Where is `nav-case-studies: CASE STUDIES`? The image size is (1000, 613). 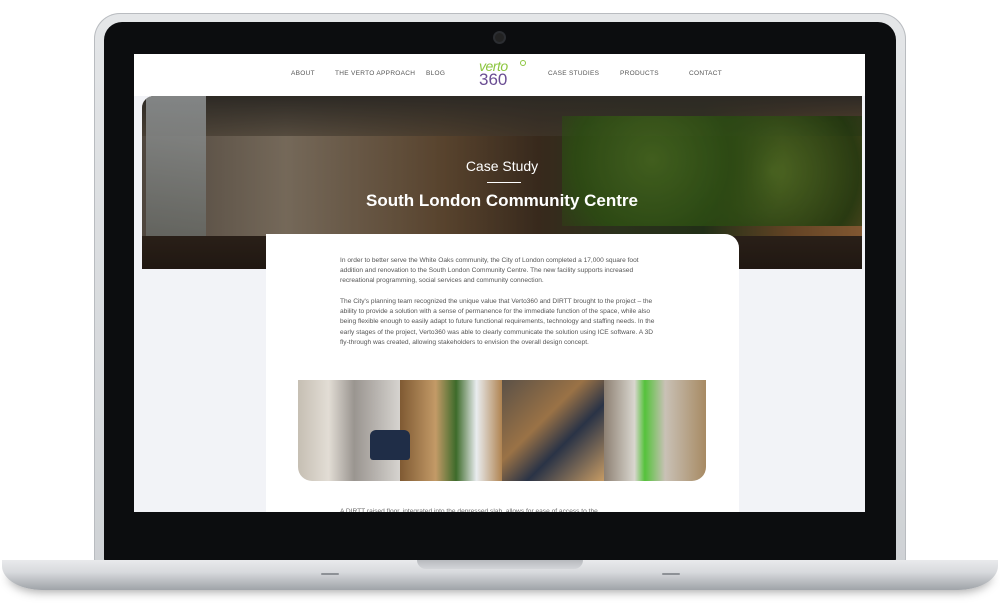 nav-case-studies: CASE STUDIES is located at coordinates (573, 73).